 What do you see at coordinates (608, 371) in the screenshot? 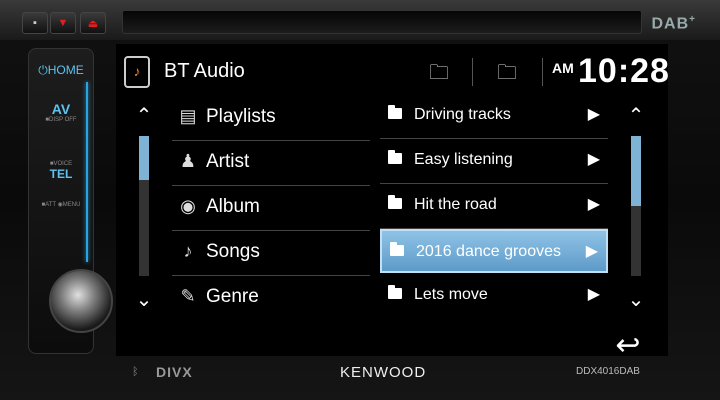
I see `model-number: DDX4016DAB` at bounding box center [608, 371].